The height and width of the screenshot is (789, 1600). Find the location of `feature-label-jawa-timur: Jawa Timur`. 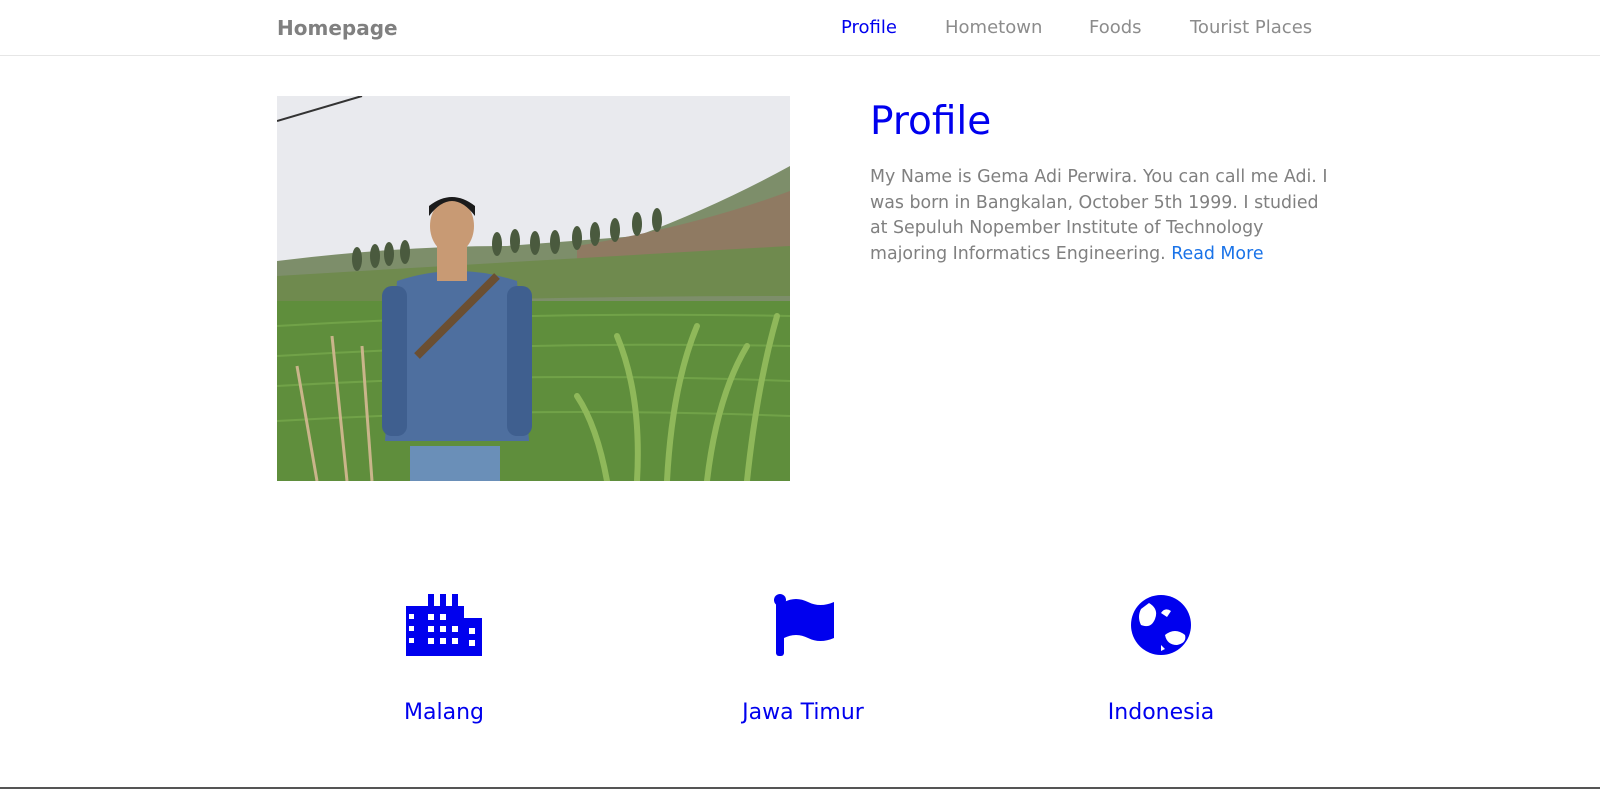

feature-label-jawa-timur: Jawa Timur is located at coordinates (803, 712).